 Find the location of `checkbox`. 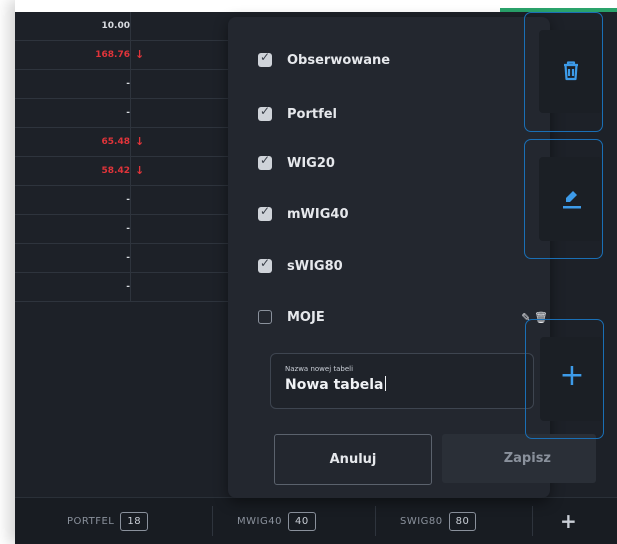

checkbox is located at coordinates (265, 317).